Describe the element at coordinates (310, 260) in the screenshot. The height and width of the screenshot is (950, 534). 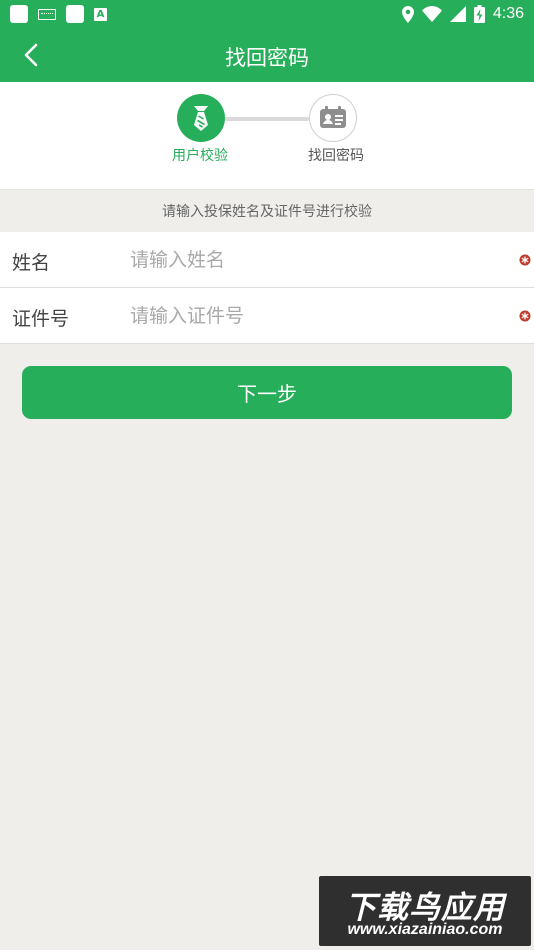
I see `name-input` at that location.